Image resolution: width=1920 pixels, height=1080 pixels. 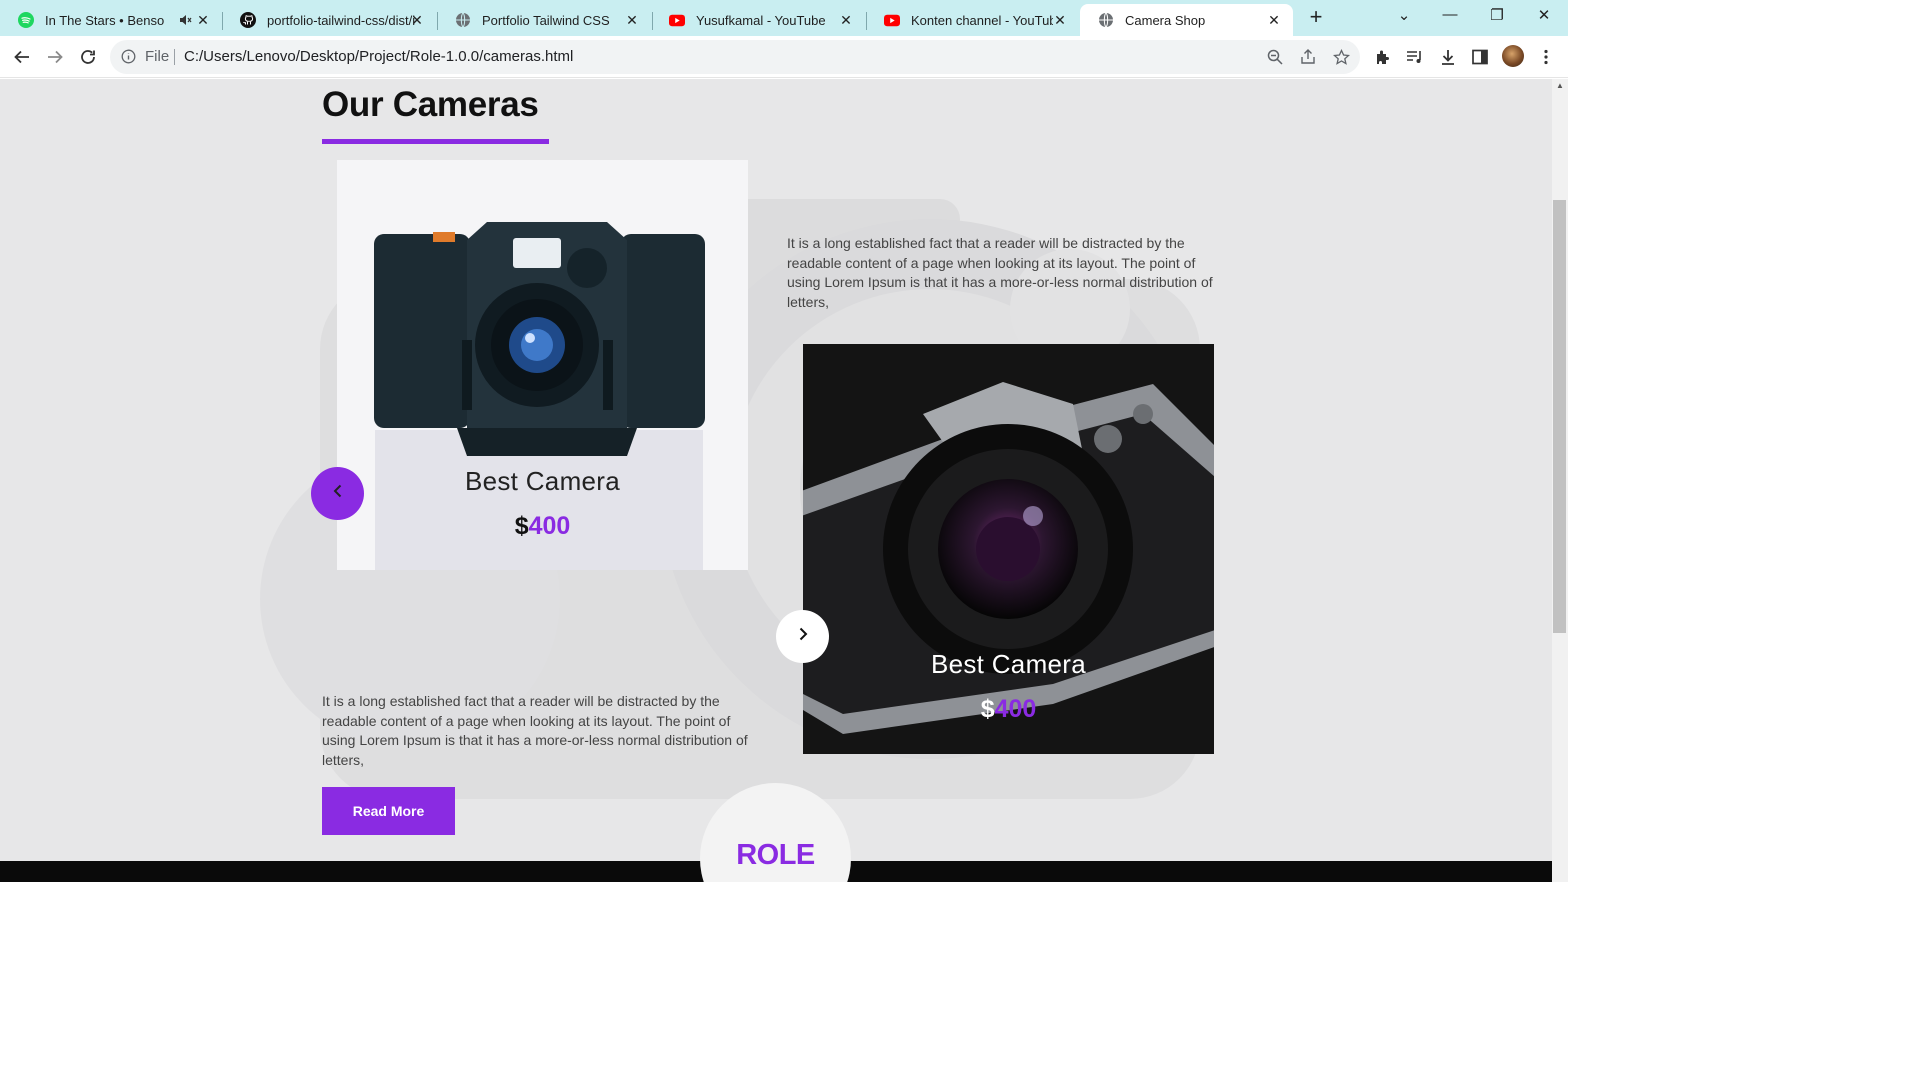 I want to click on compact-camera-image, so click(x=542, y=365).